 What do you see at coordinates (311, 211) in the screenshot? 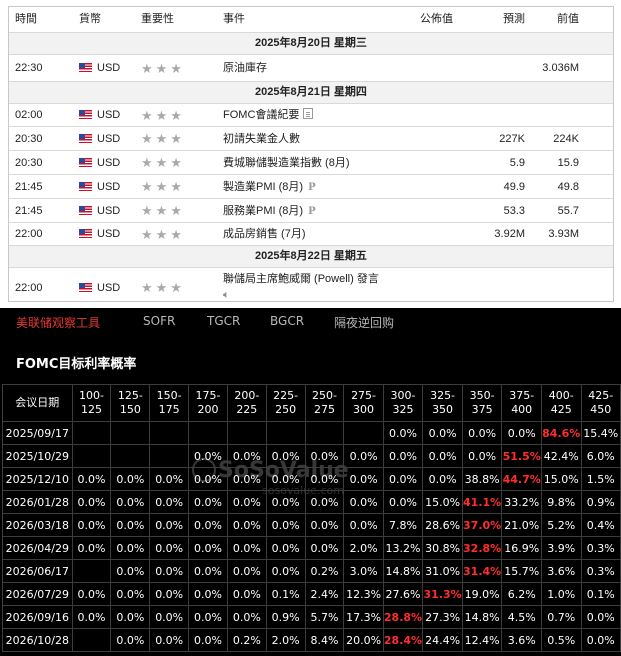
I see `calendar-row: 21:45 USD ★★★ 服務業PMI (8月) P 53.3 55.7` at bounding box center [311, 211].